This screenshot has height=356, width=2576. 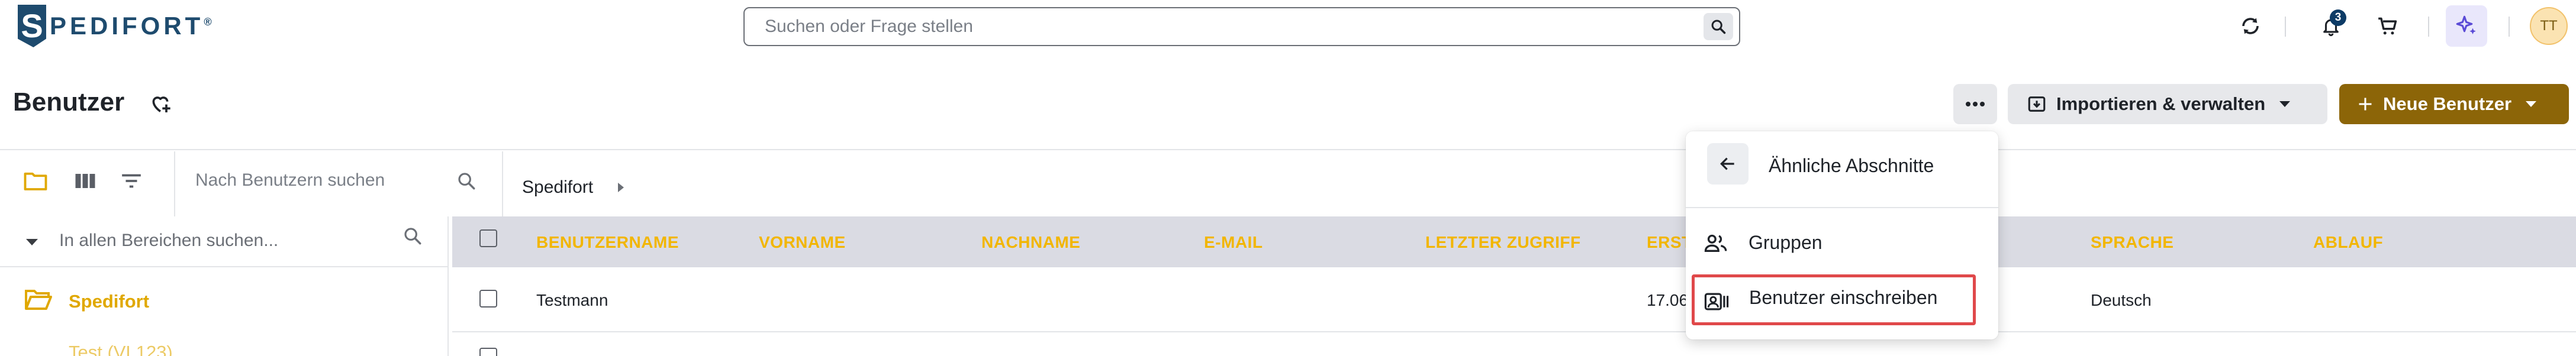 I want to click on import-manage-label: Importieren & verwalten, so click(x=2161, y=103).